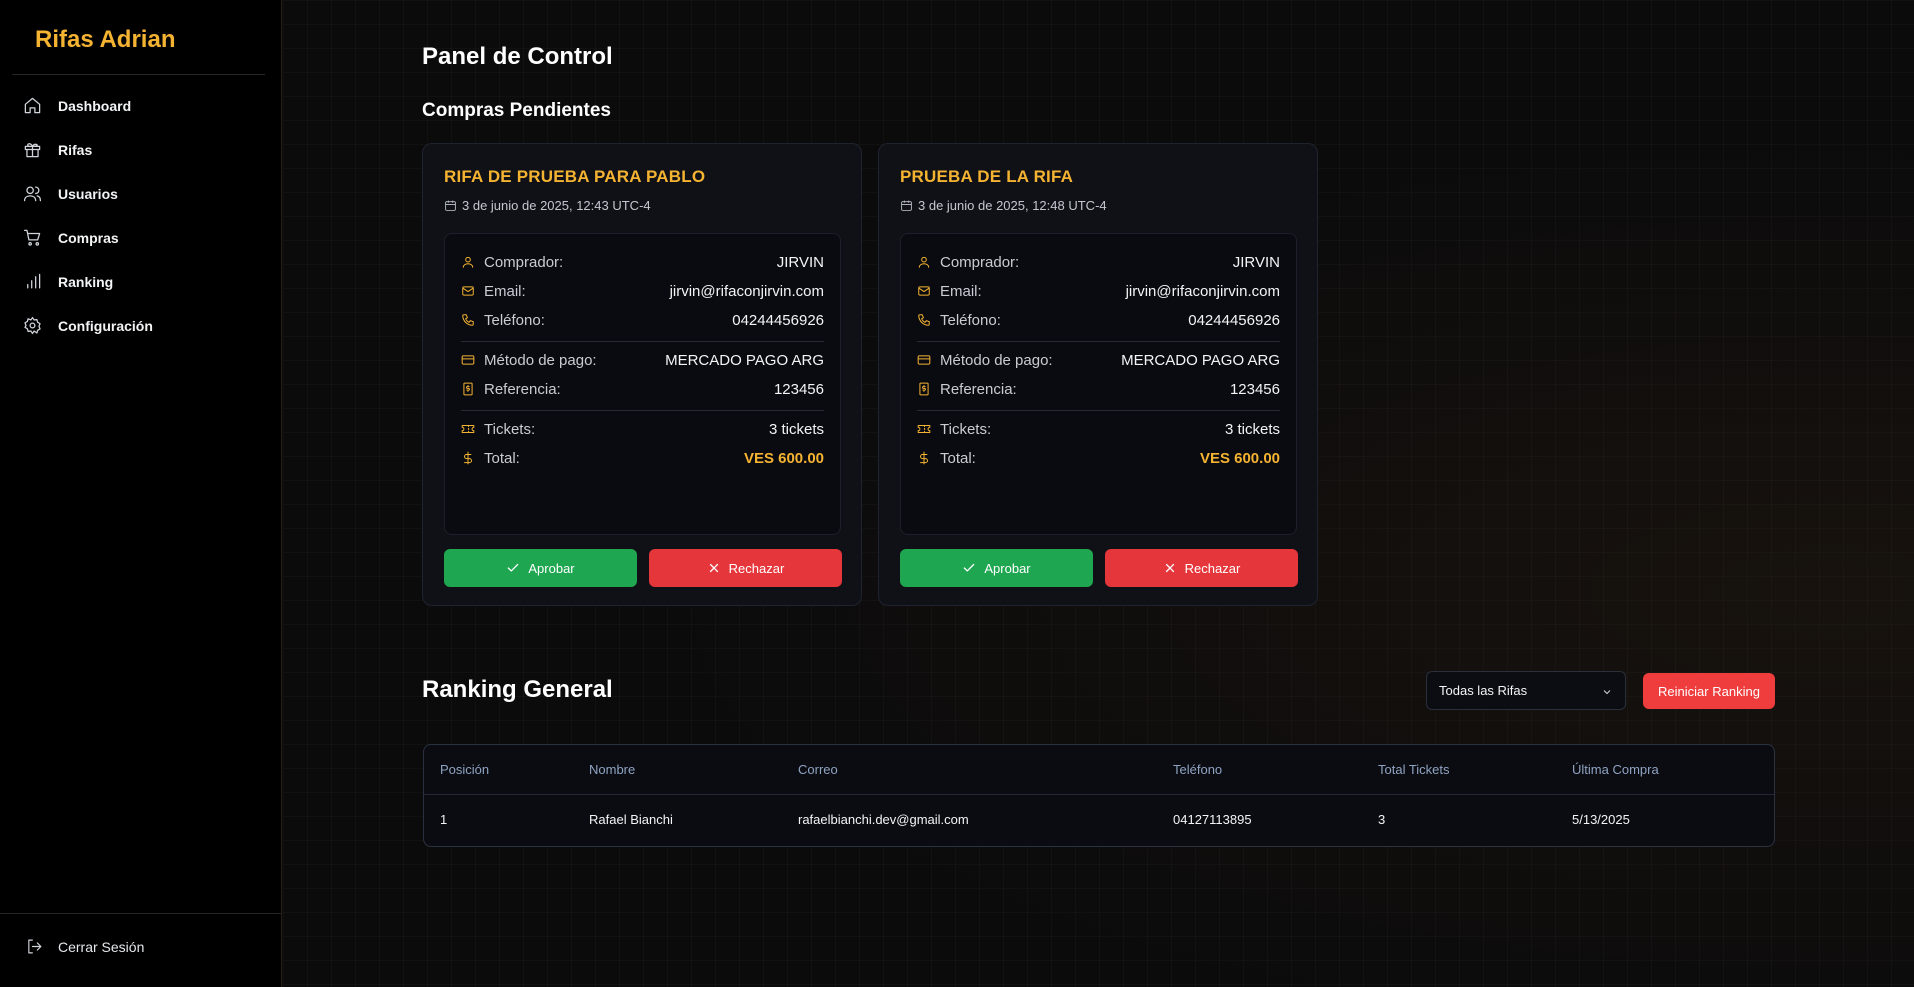 This screenshot has width=1914, height=987. What do you see at coordinates (141, 150) in the screenshot?
I see `sidebar-item-rifas: Rifas` at bounding box center [141, 150].